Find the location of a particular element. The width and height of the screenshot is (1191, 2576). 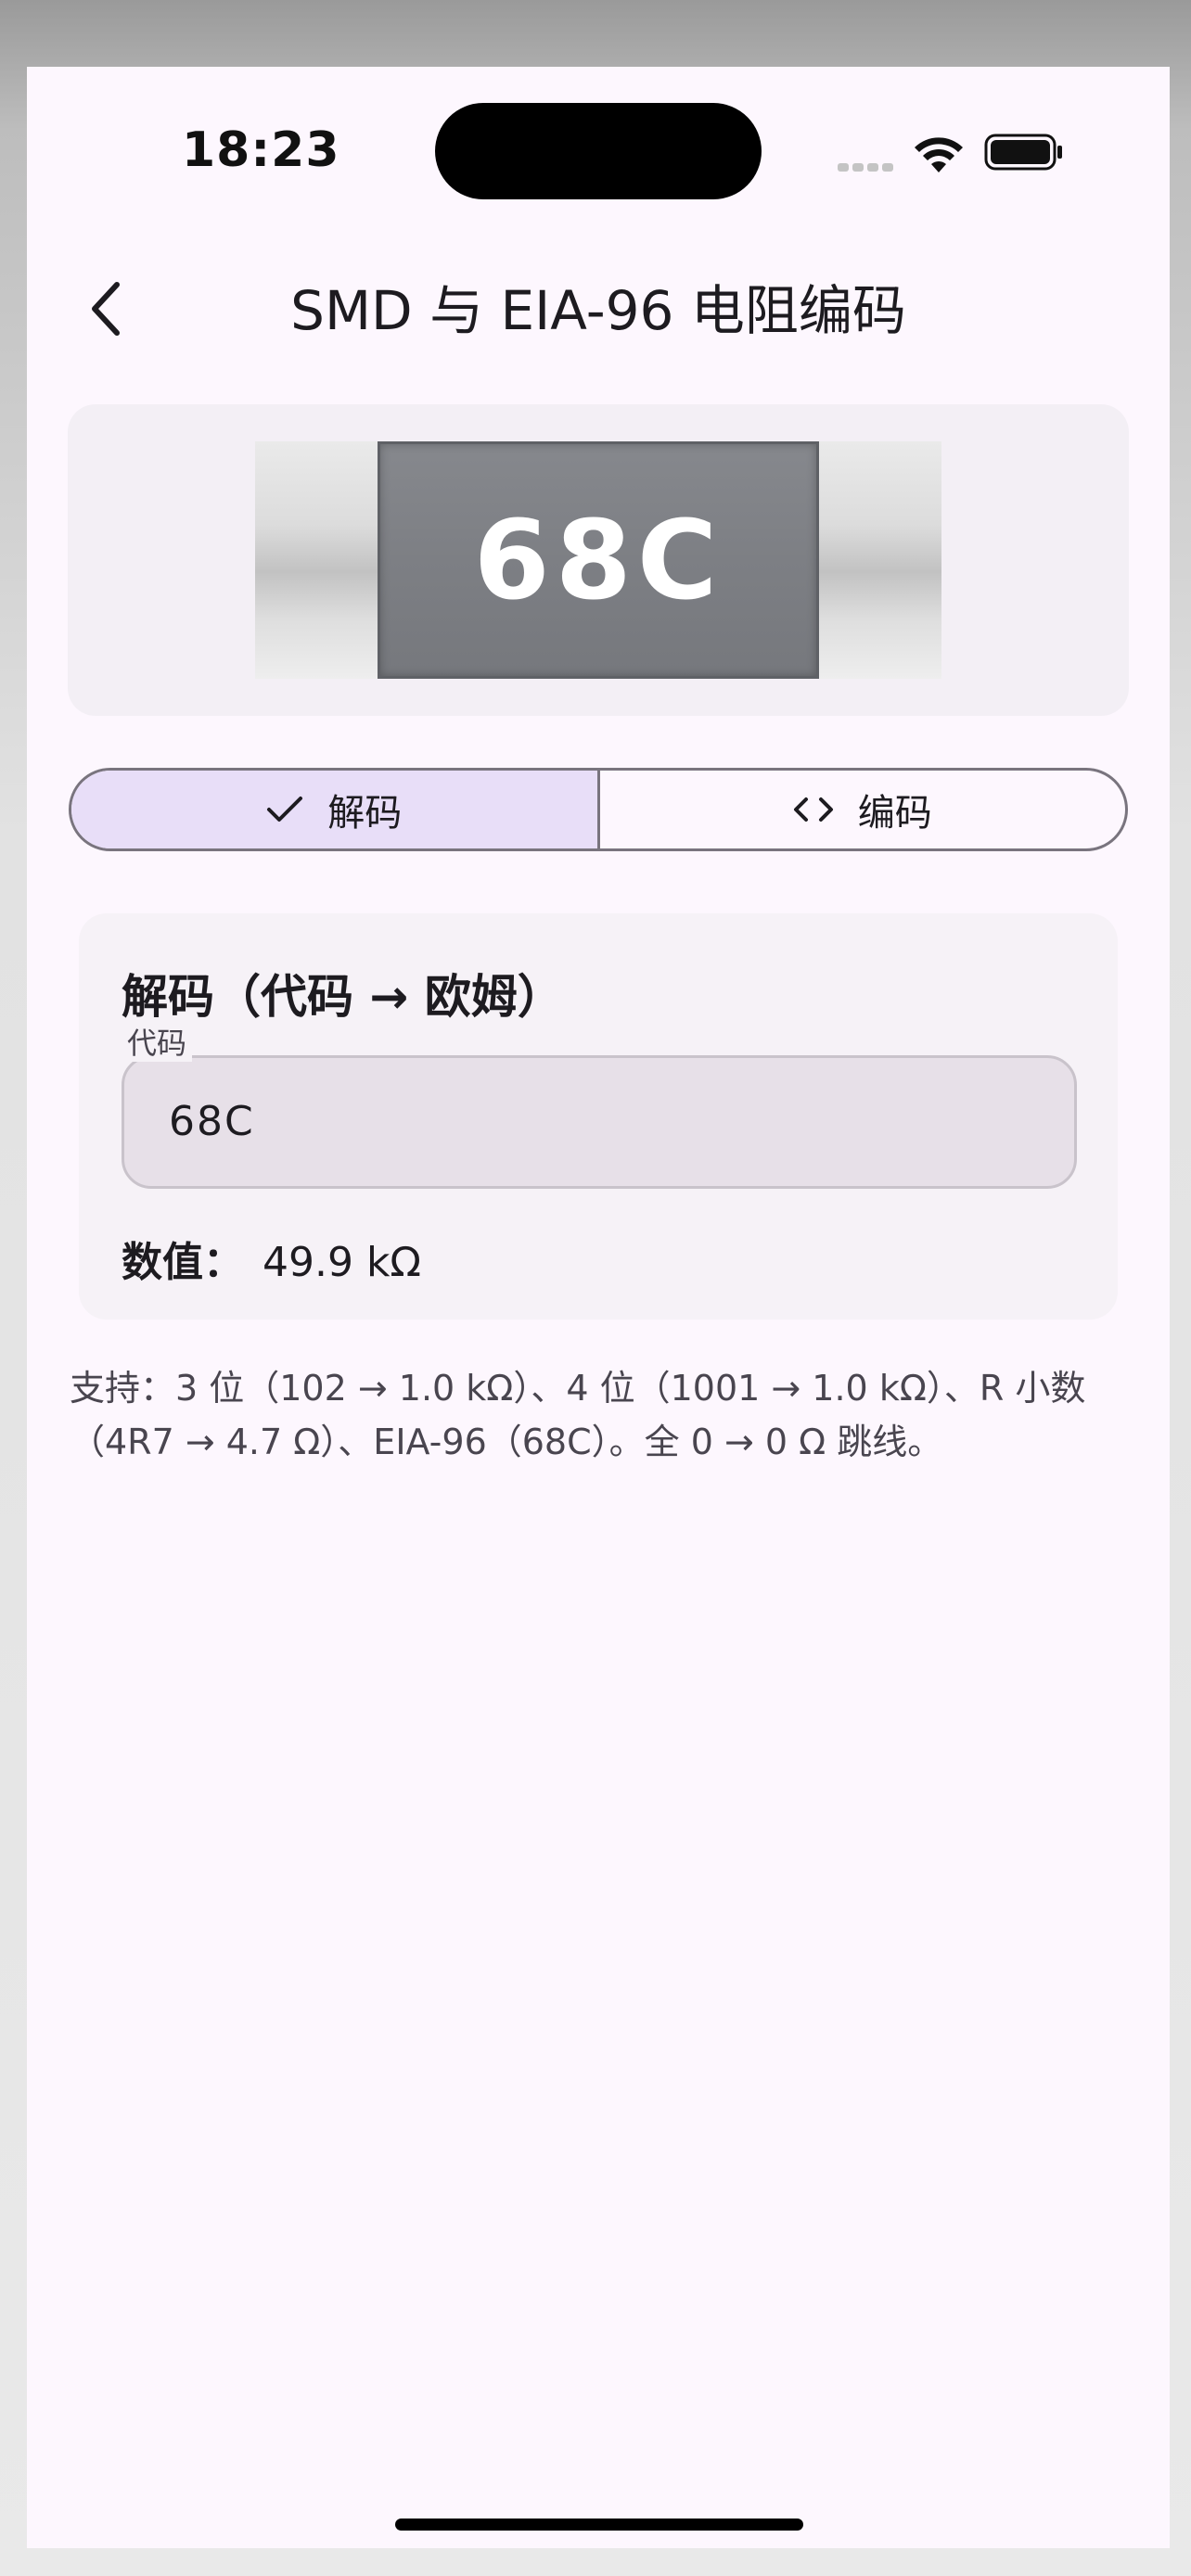

result-value: 49.9 kΩ is located at coordinates (342, 1263).